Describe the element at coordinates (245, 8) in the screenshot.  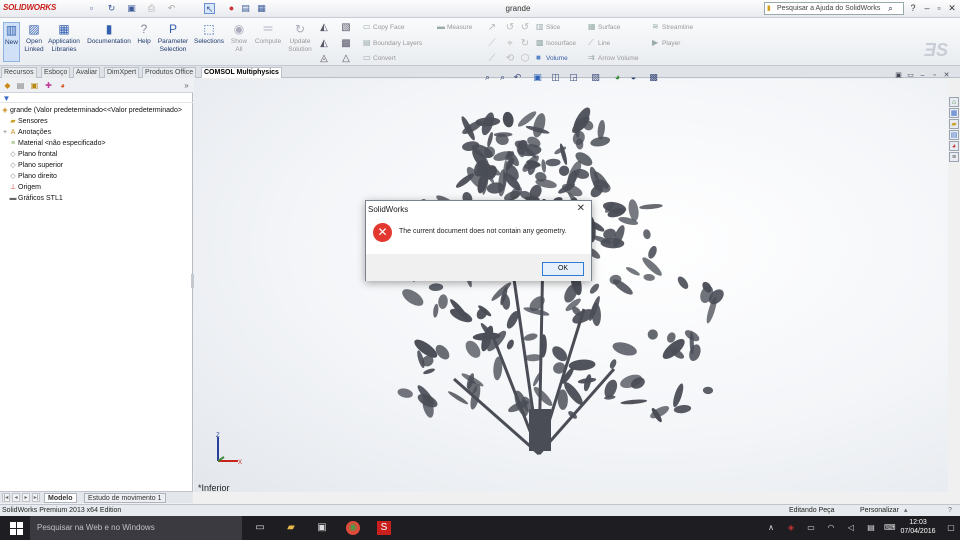
I see `file-properties-icon: ▤` at that location.